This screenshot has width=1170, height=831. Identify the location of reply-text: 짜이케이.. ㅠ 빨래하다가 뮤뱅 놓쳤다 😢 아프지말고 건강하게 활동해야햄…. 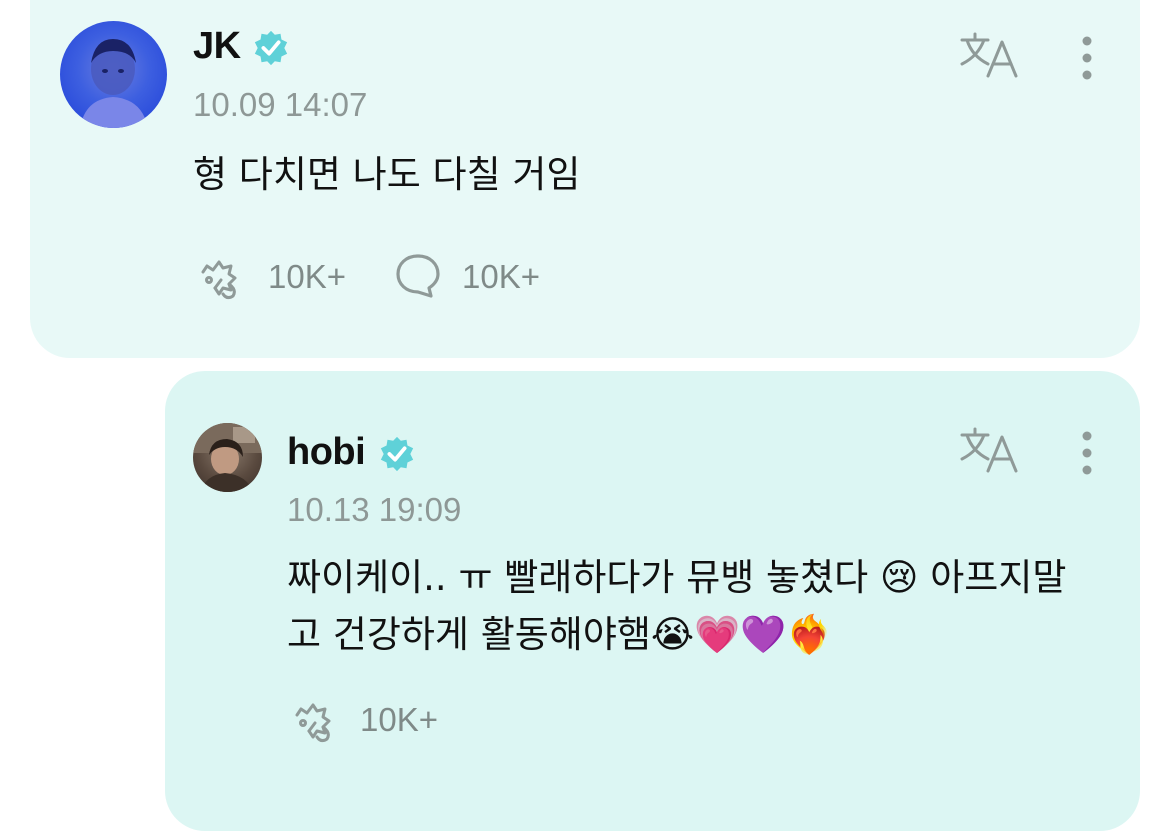
(677, 606).